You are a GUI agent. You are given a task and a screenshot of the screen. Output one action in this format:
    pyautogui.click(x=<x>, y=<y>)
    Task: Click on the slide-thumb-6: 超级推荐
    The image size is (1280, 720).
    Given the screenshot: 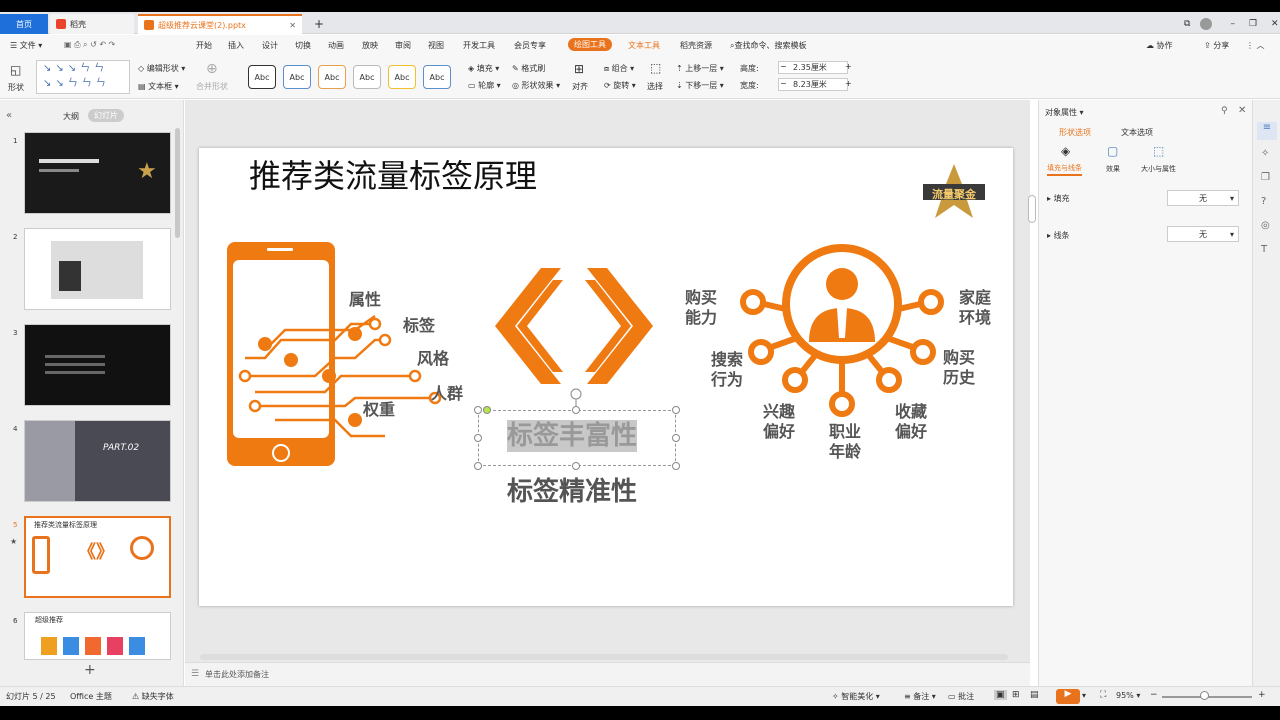 What is the action you would take?
    pyautogui.click(x=97, y=636)
    